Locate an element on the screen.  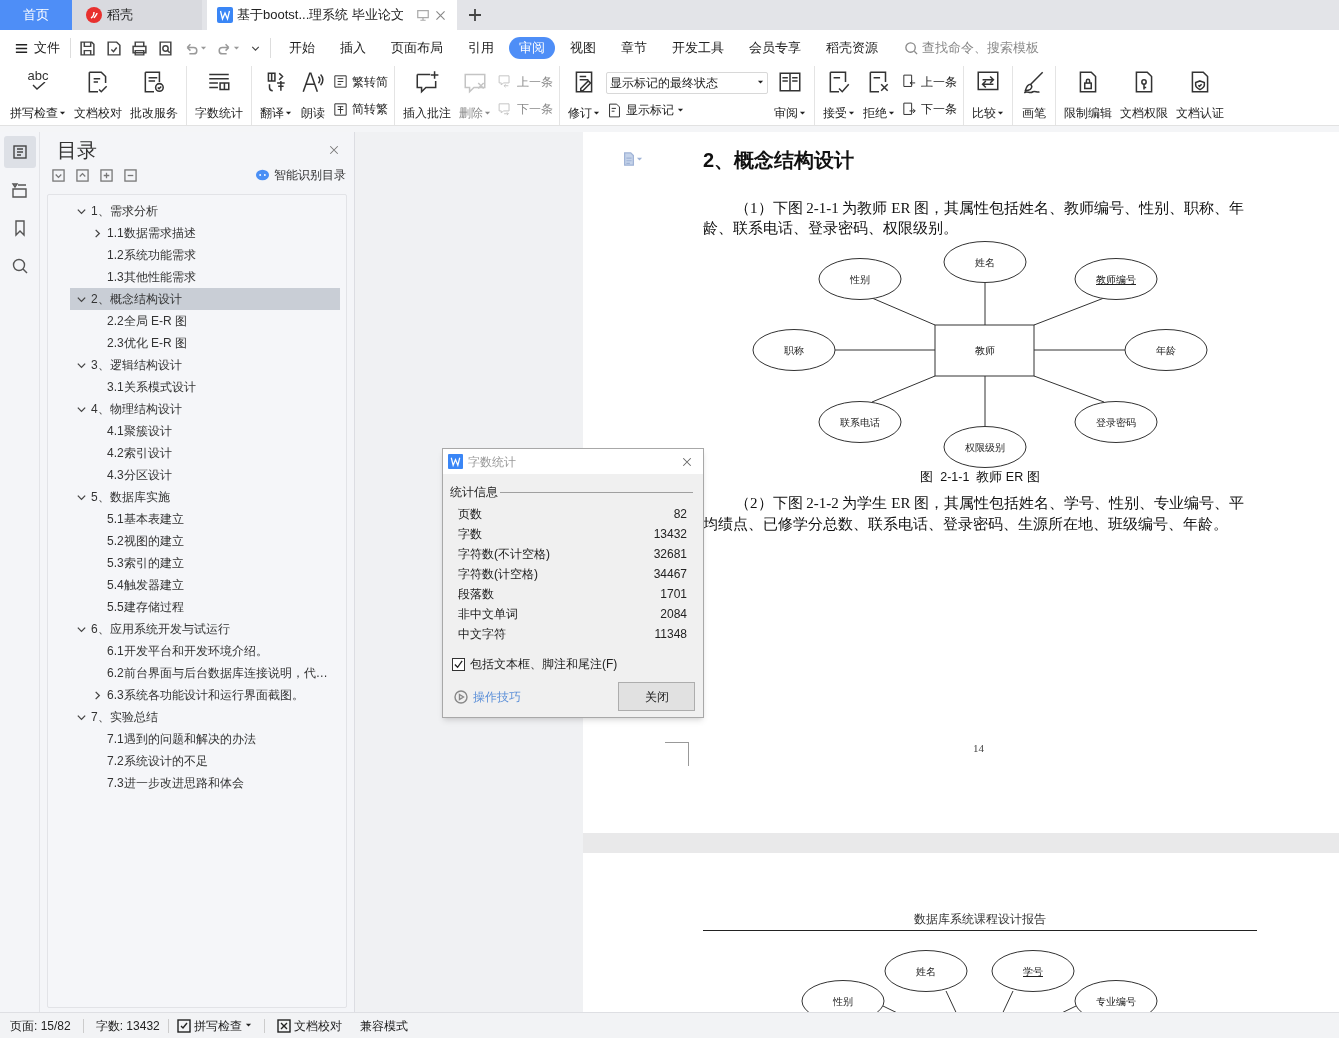
stat-label: 字符数(不计空格) is located at coordinates (504, 554).